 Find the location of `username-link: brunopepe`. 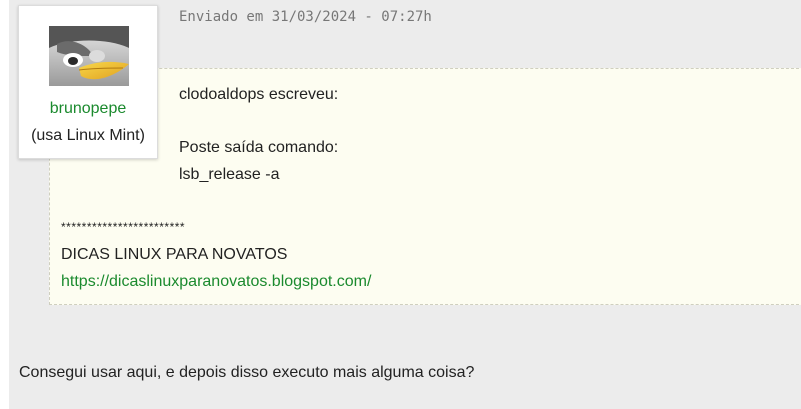

username-link: brunopepe is located at coordinates (88, 109).